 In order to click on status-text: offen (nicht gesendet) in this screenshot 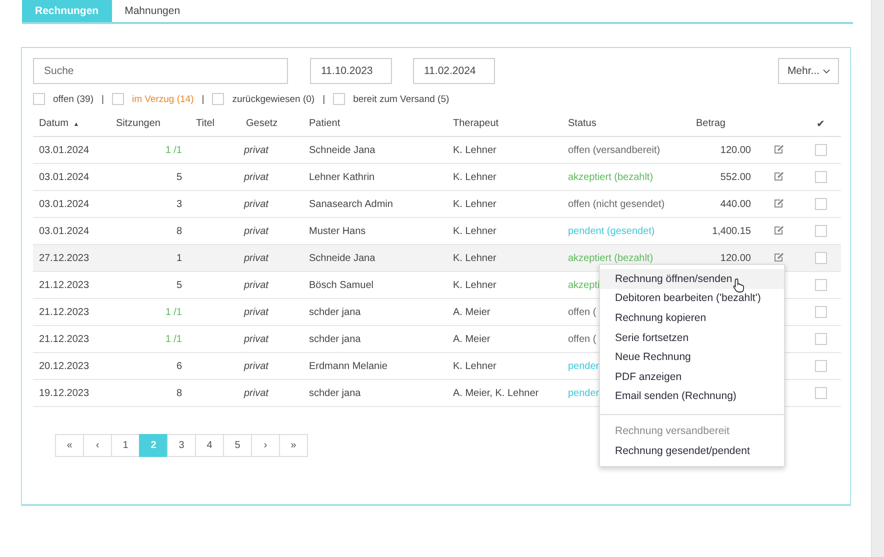, I will do `click(616, 204)`.